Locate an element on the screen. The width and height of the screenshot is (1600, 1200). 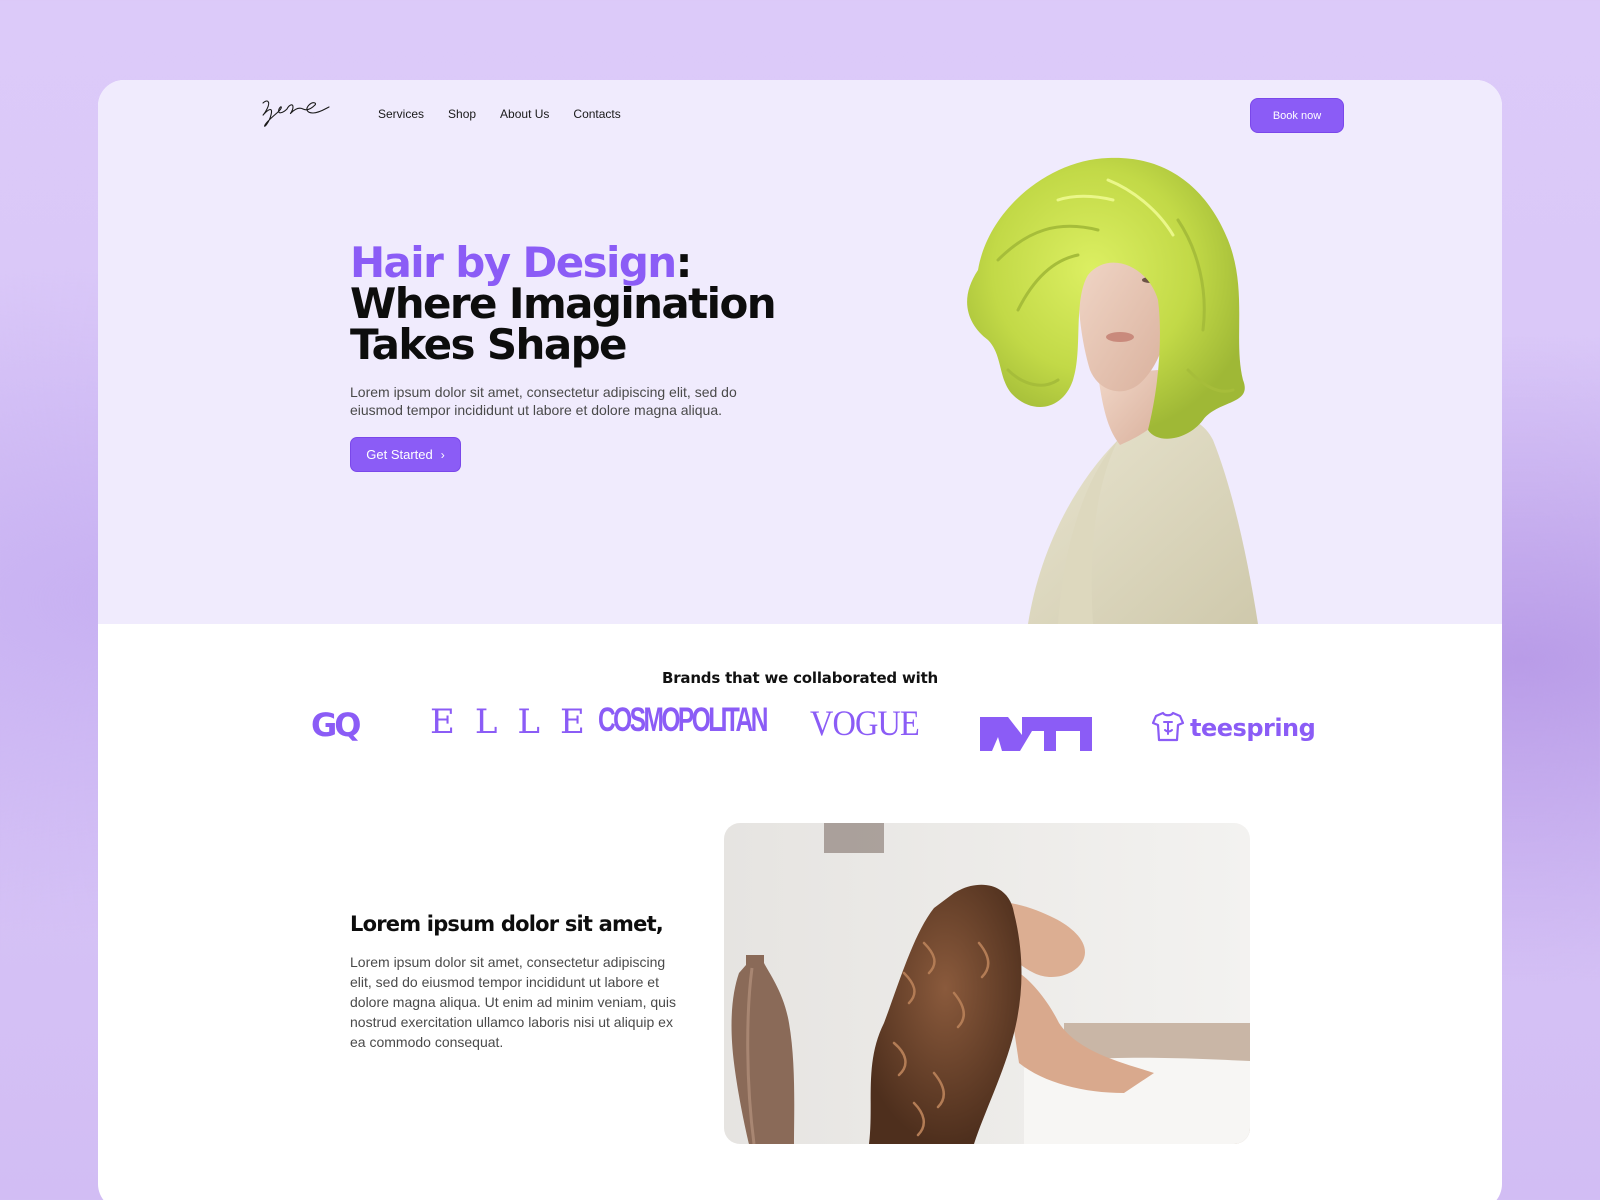
hero-model-photo is located at coordinates (1112, 390).